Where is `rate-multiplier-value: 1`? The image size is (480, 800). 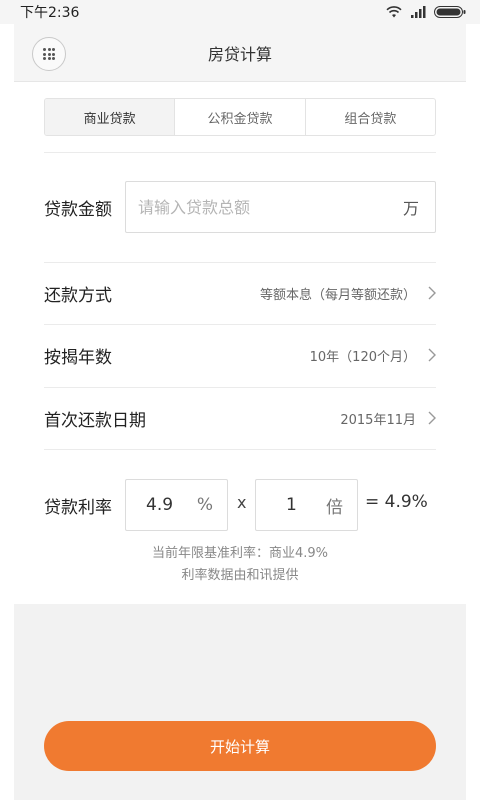 rate-multiplier-value: 1 is located at coordinates (291, 505).